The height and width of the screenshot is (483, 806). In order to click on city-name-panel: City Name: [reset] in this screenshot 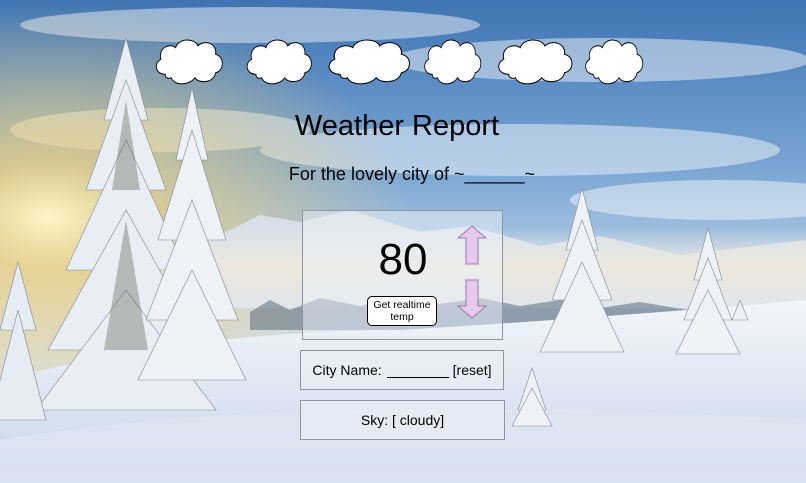, I will do `click(402, 370)`.